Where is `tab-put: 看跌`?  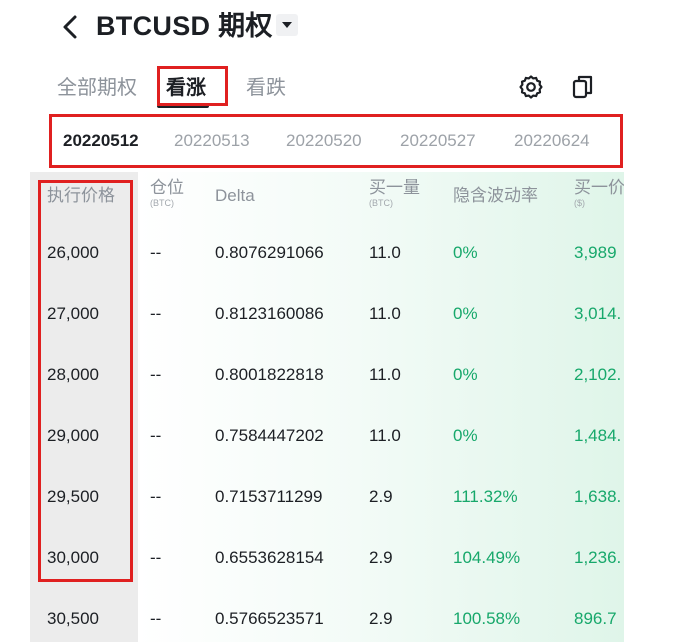
tab-put: 看跌 is located at coordinates (266, 88).